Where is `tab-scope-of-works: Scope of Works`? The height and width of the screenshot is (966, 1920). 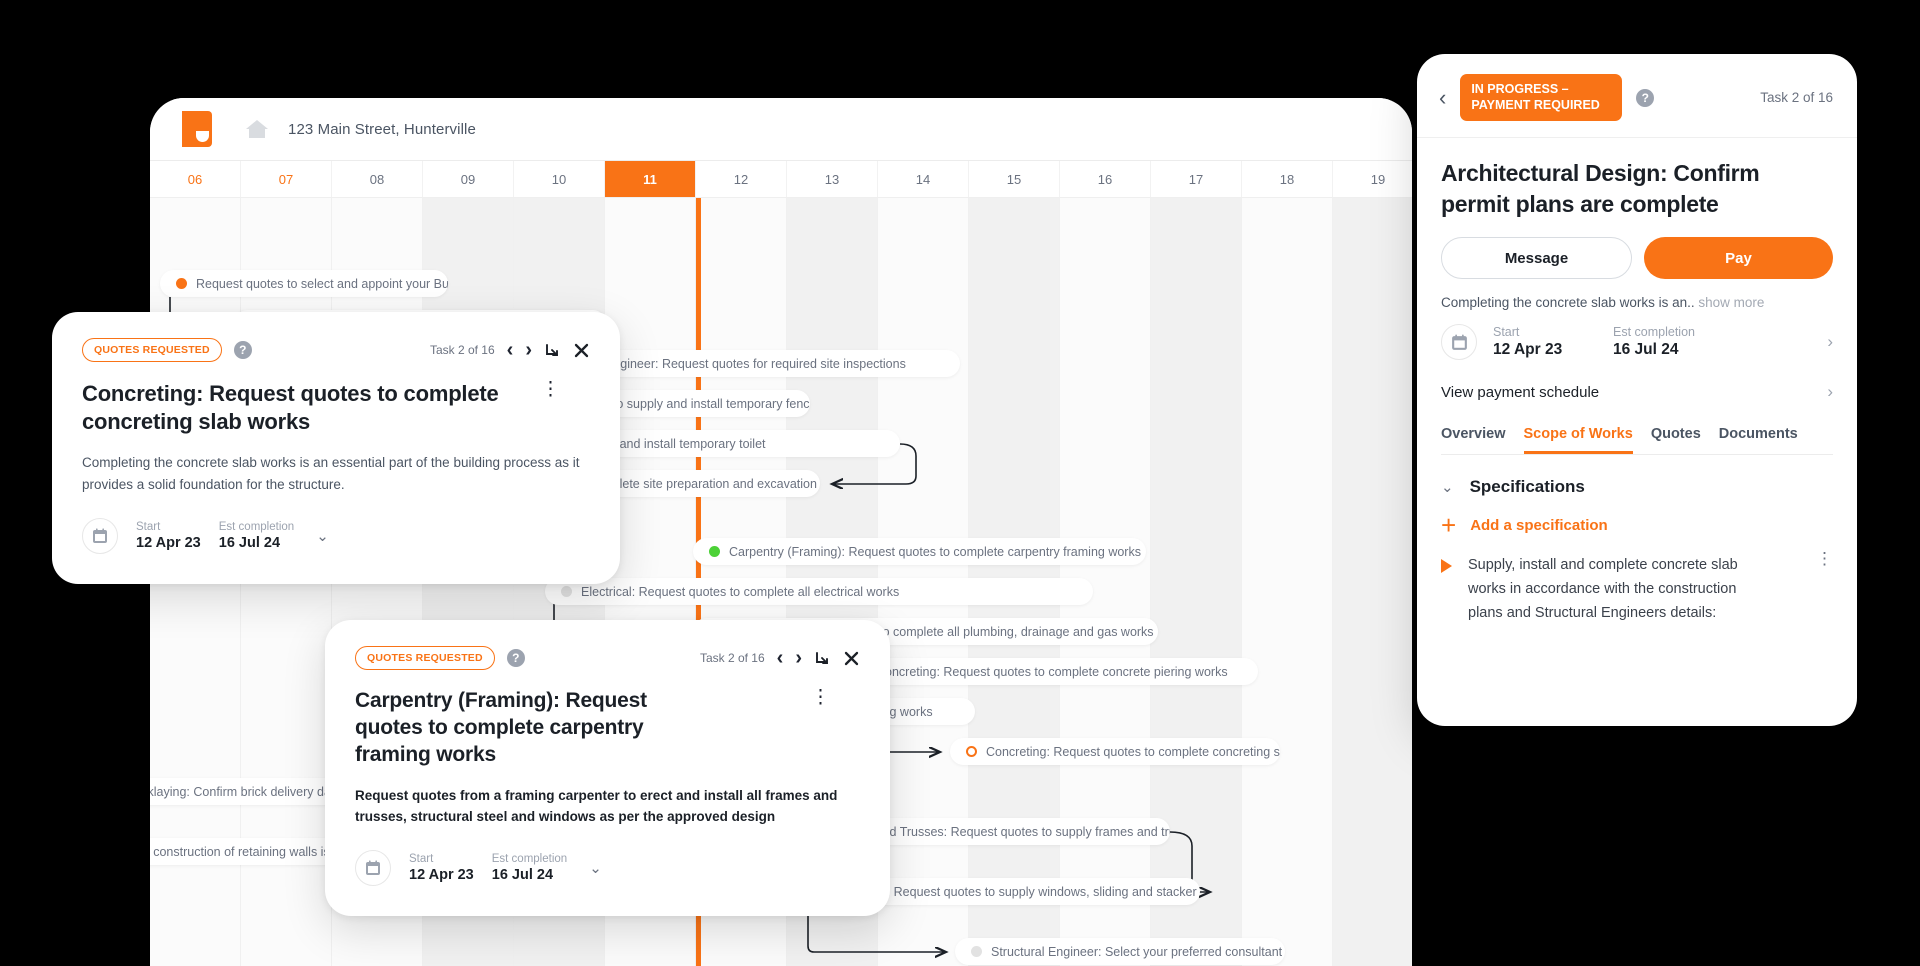
tab-scope-of-works: Scope of Works is located at coordinates (1578, 440).